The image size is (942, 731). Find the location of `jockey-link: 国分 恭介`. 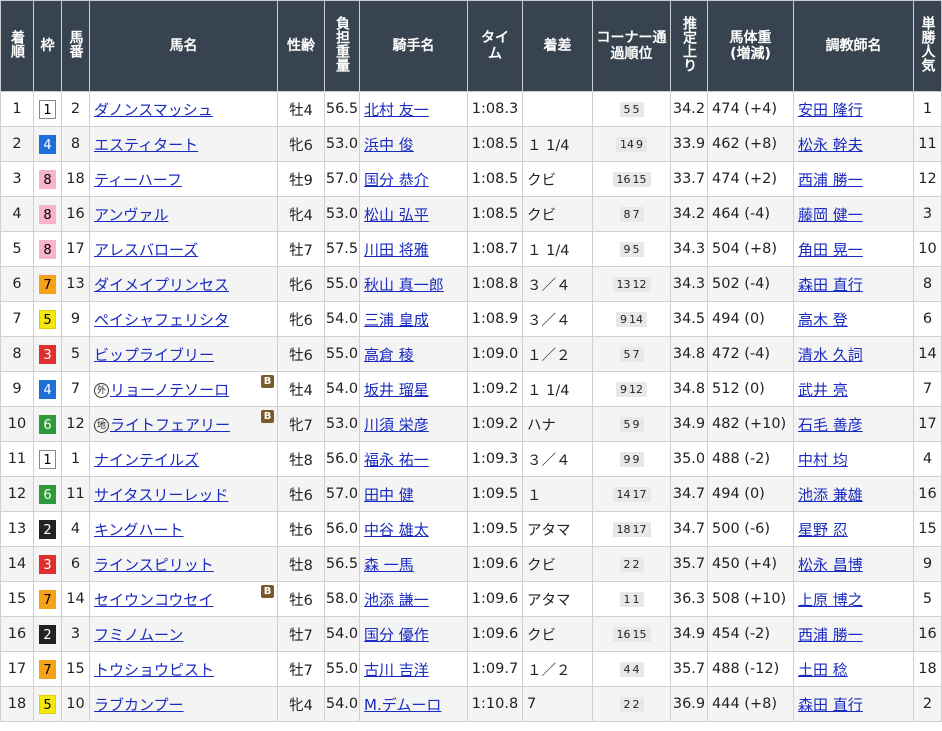

jockey-link: 国分 恭介 is located at coordinates (396, 180).